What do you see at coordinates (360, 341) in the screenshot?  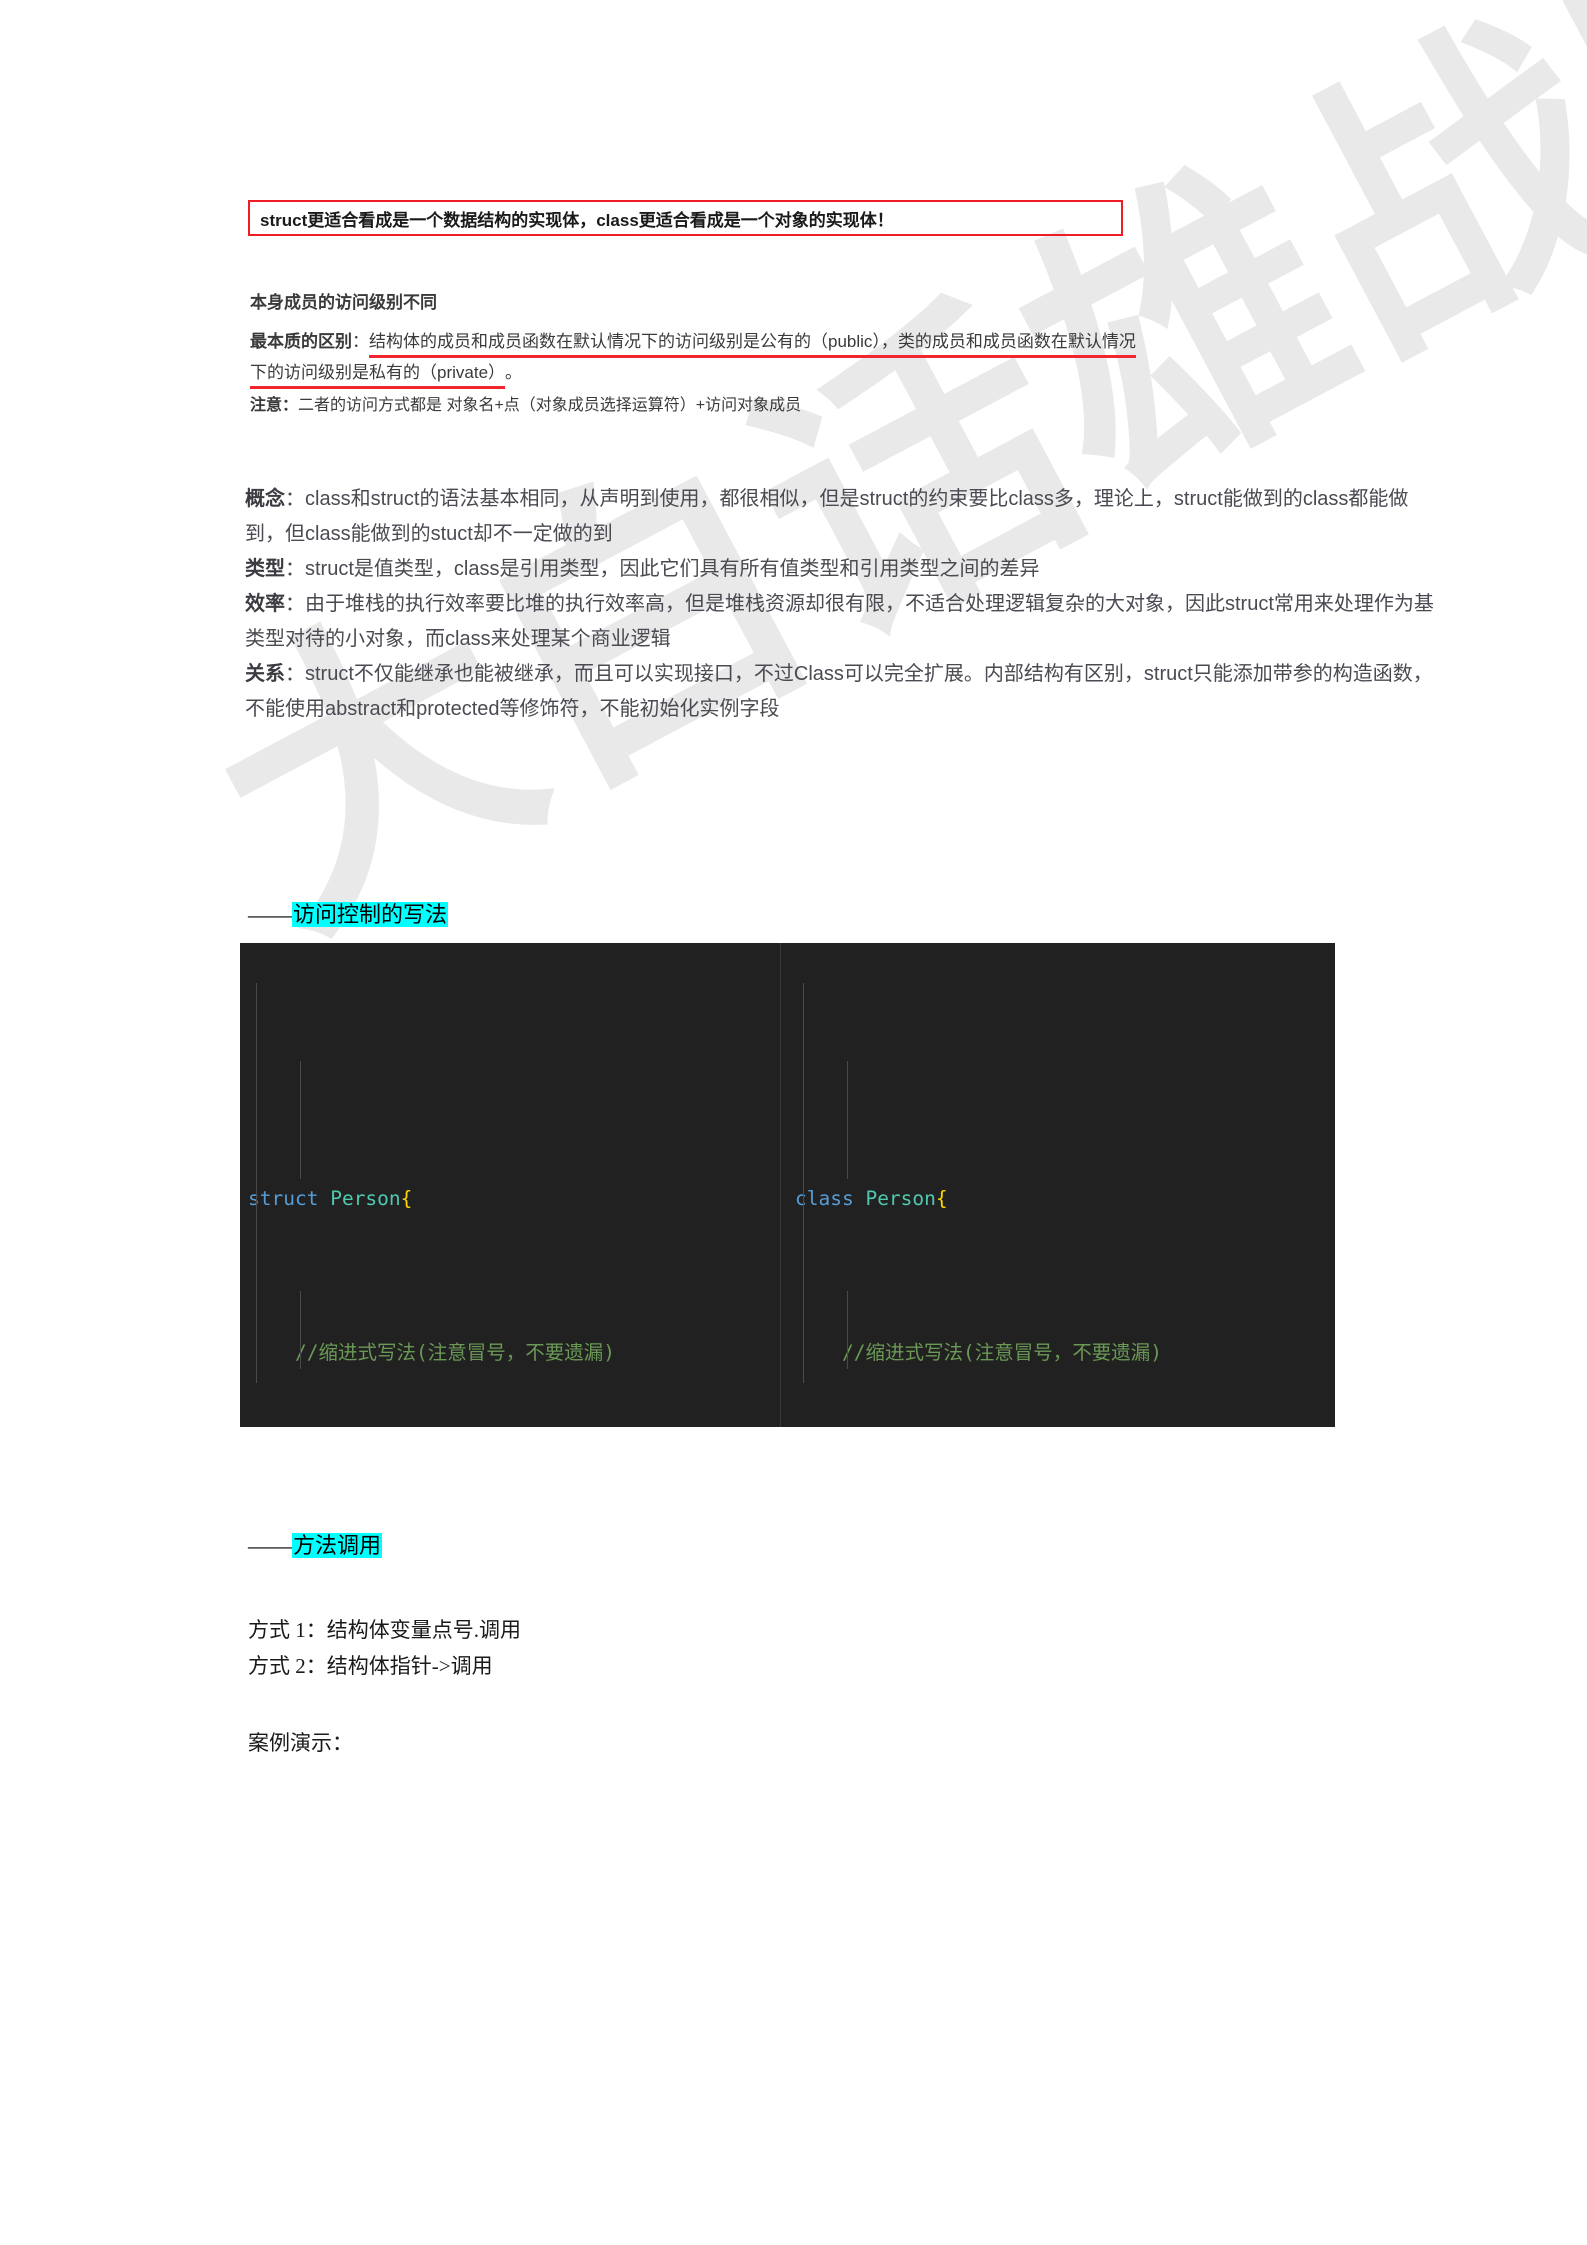 I see `essence-colon: ：` at bounding box center [360, 341].